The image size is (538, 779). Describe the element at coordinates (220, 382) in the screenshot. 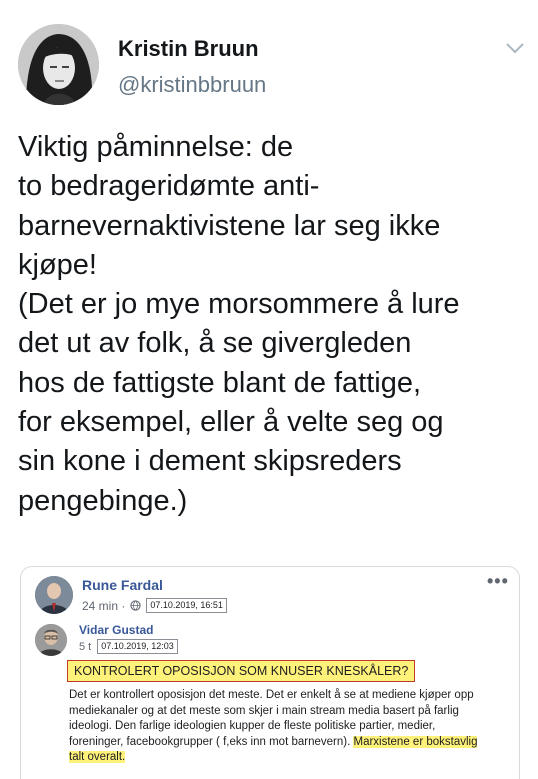

I see `tweet-line: hos de fattigste blant de fattige,` at that location.